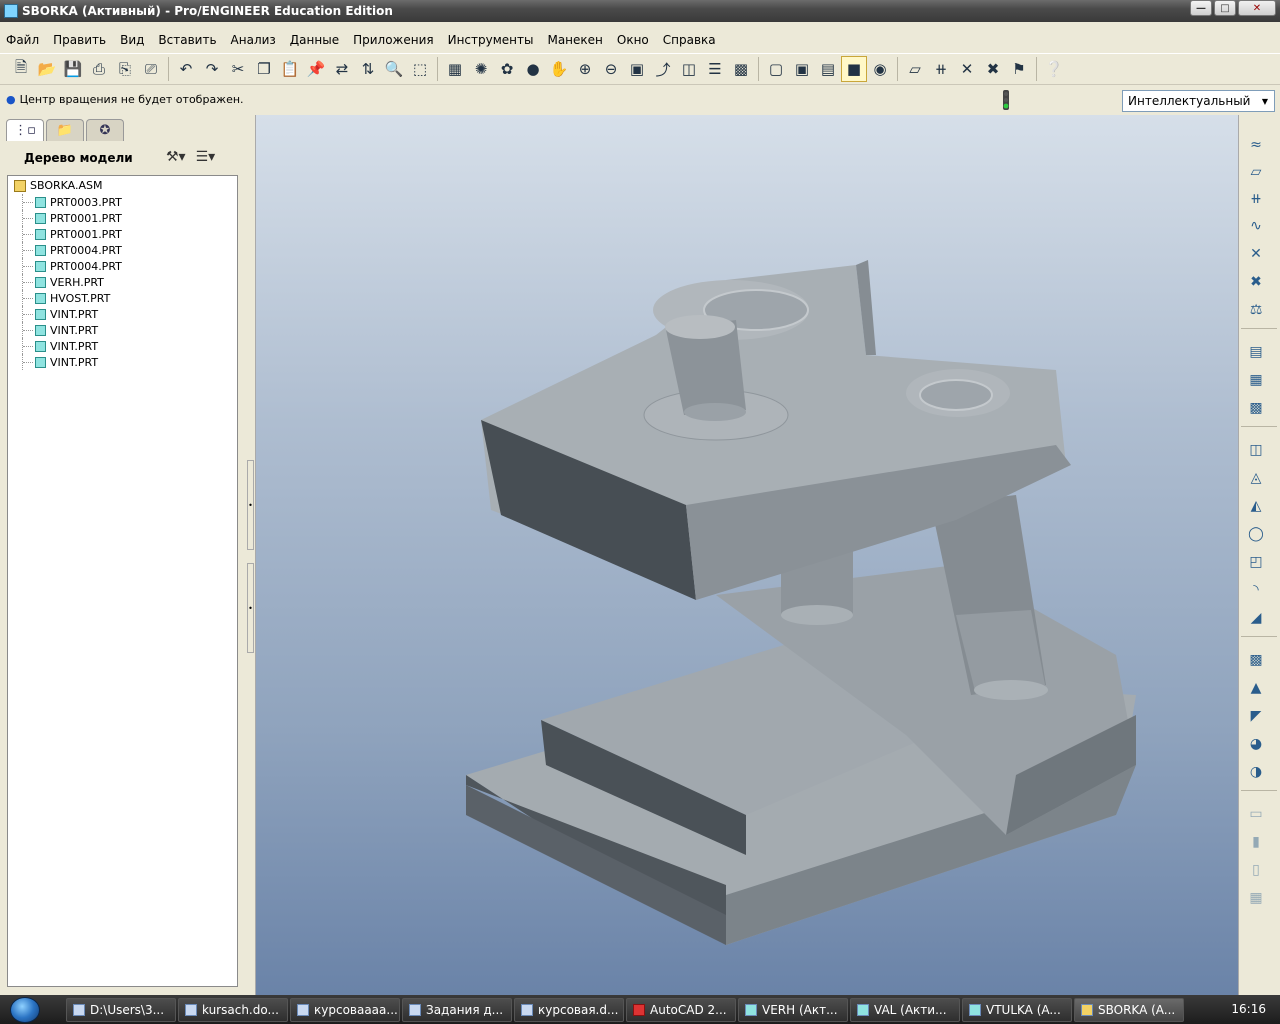  Describe the element at coordinates (342, 69) in the screenshot. I see `regenerate-icon: ⇄` at that location.